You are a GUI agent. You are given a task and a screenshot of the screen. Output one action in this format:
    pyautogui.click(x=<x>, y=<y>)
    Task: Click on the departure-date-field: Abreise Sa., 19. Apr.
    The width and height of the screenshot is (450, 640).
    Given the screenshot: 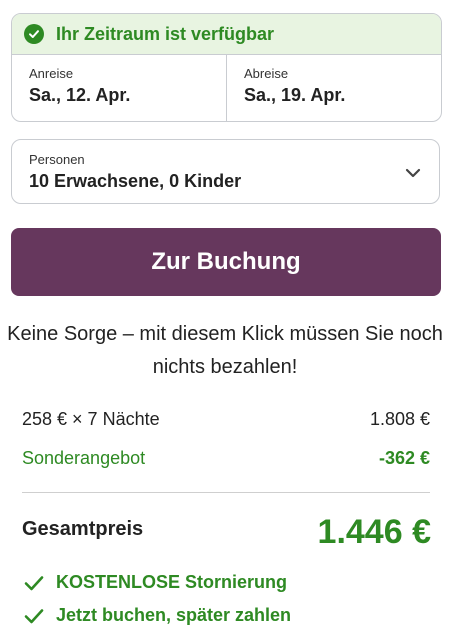 What is the action you would take?
    pyautogui.click(x=333, y=88)
    